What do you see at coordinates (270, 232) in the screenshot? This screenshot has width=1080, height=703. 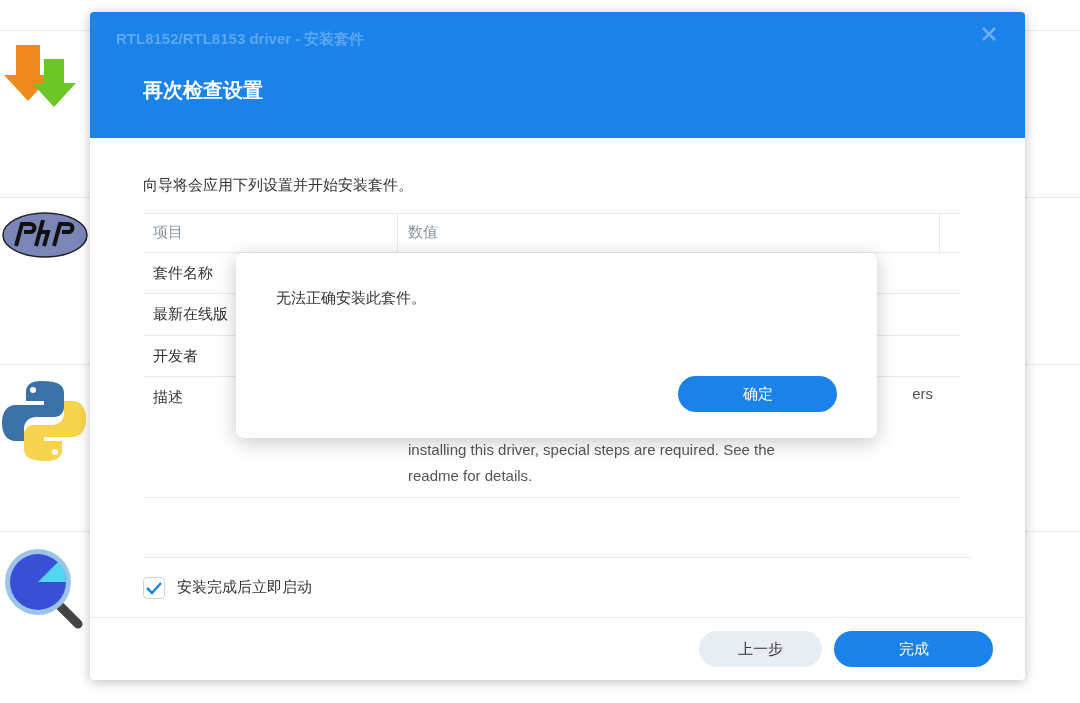 I see `column-header: 项目` at bounding box center [270, 232].